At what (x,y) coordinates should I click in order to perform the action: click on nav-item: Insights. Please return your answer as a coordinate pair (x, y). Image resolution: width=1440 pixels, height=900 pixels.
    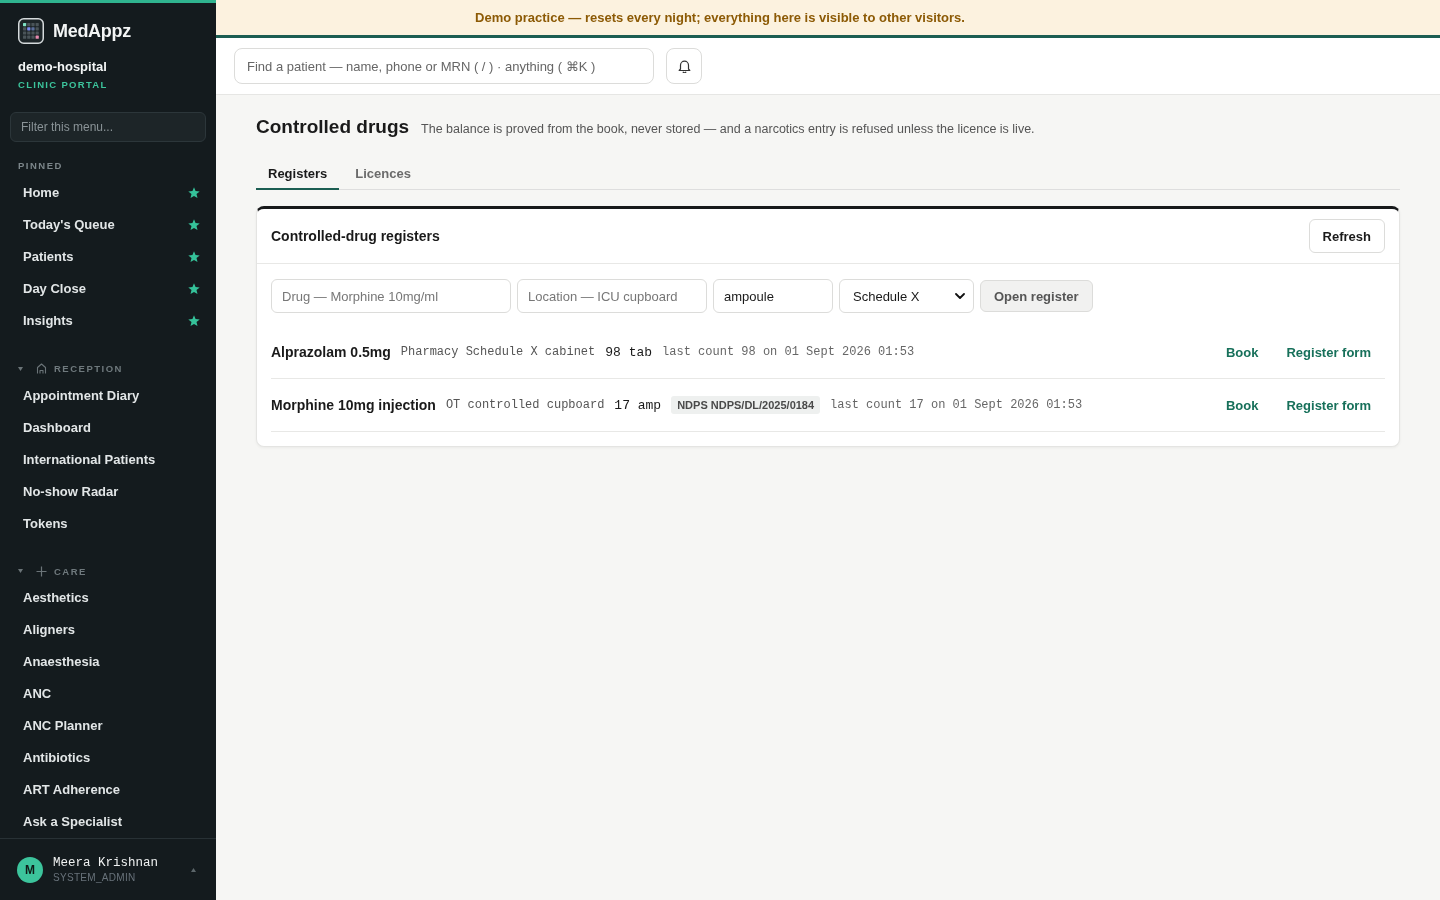
    Looking at the image, I should click on (108, 320).